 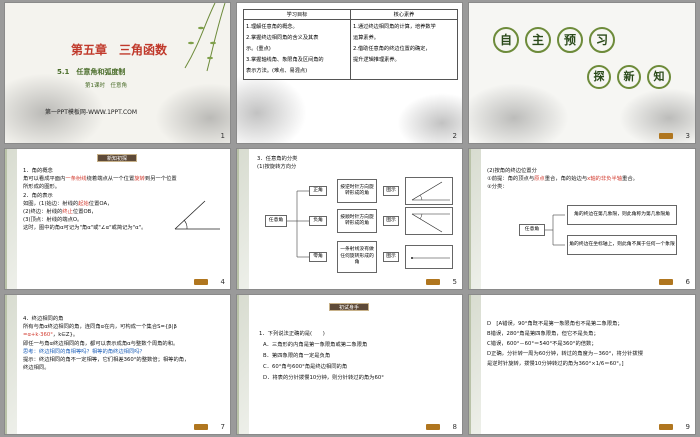 I want to click on angle-type-box: 正角, so click(x=318, y=191).